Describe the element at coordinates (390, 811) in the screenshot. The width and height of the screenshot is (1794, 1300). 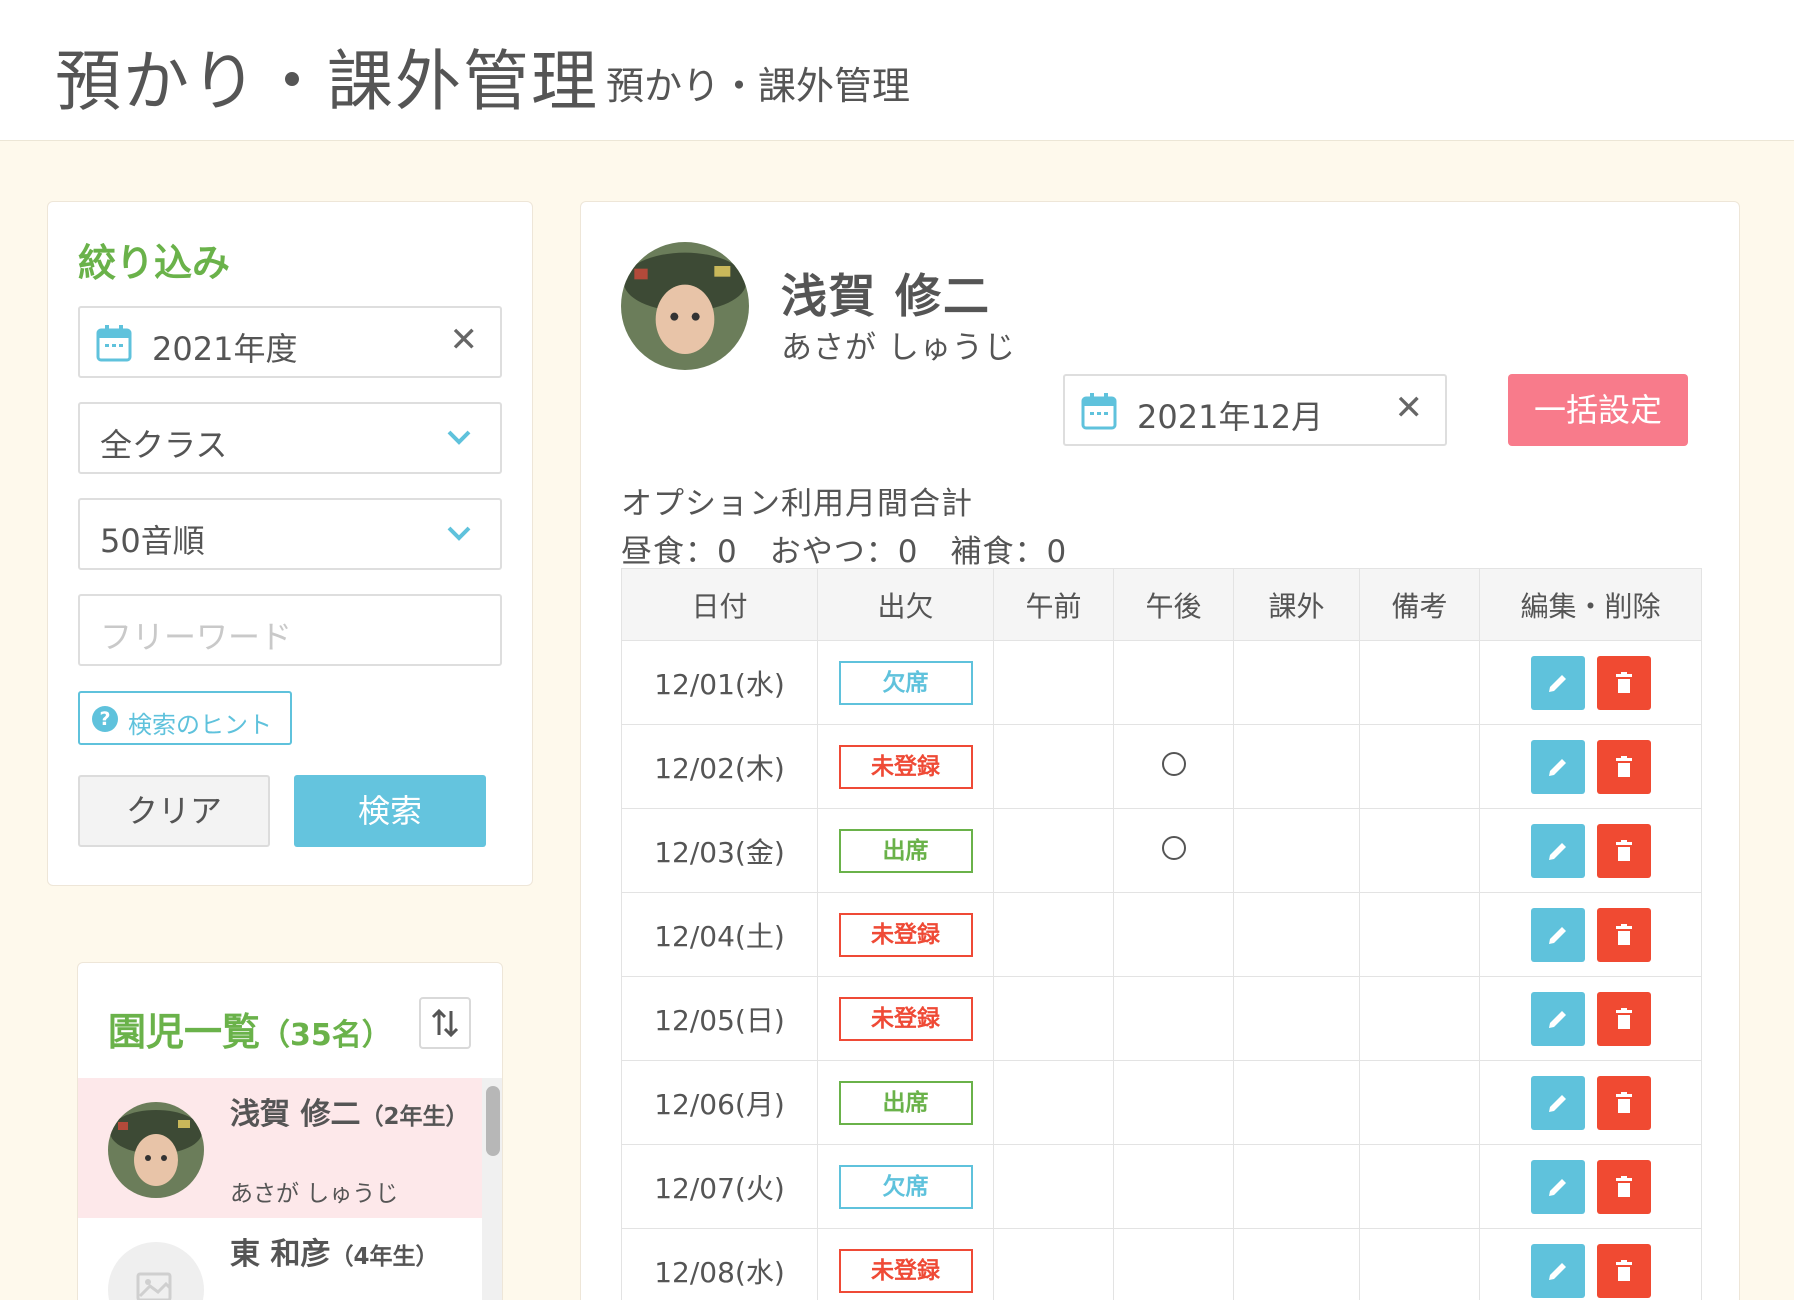
I see `search-button: 検索` at that location.